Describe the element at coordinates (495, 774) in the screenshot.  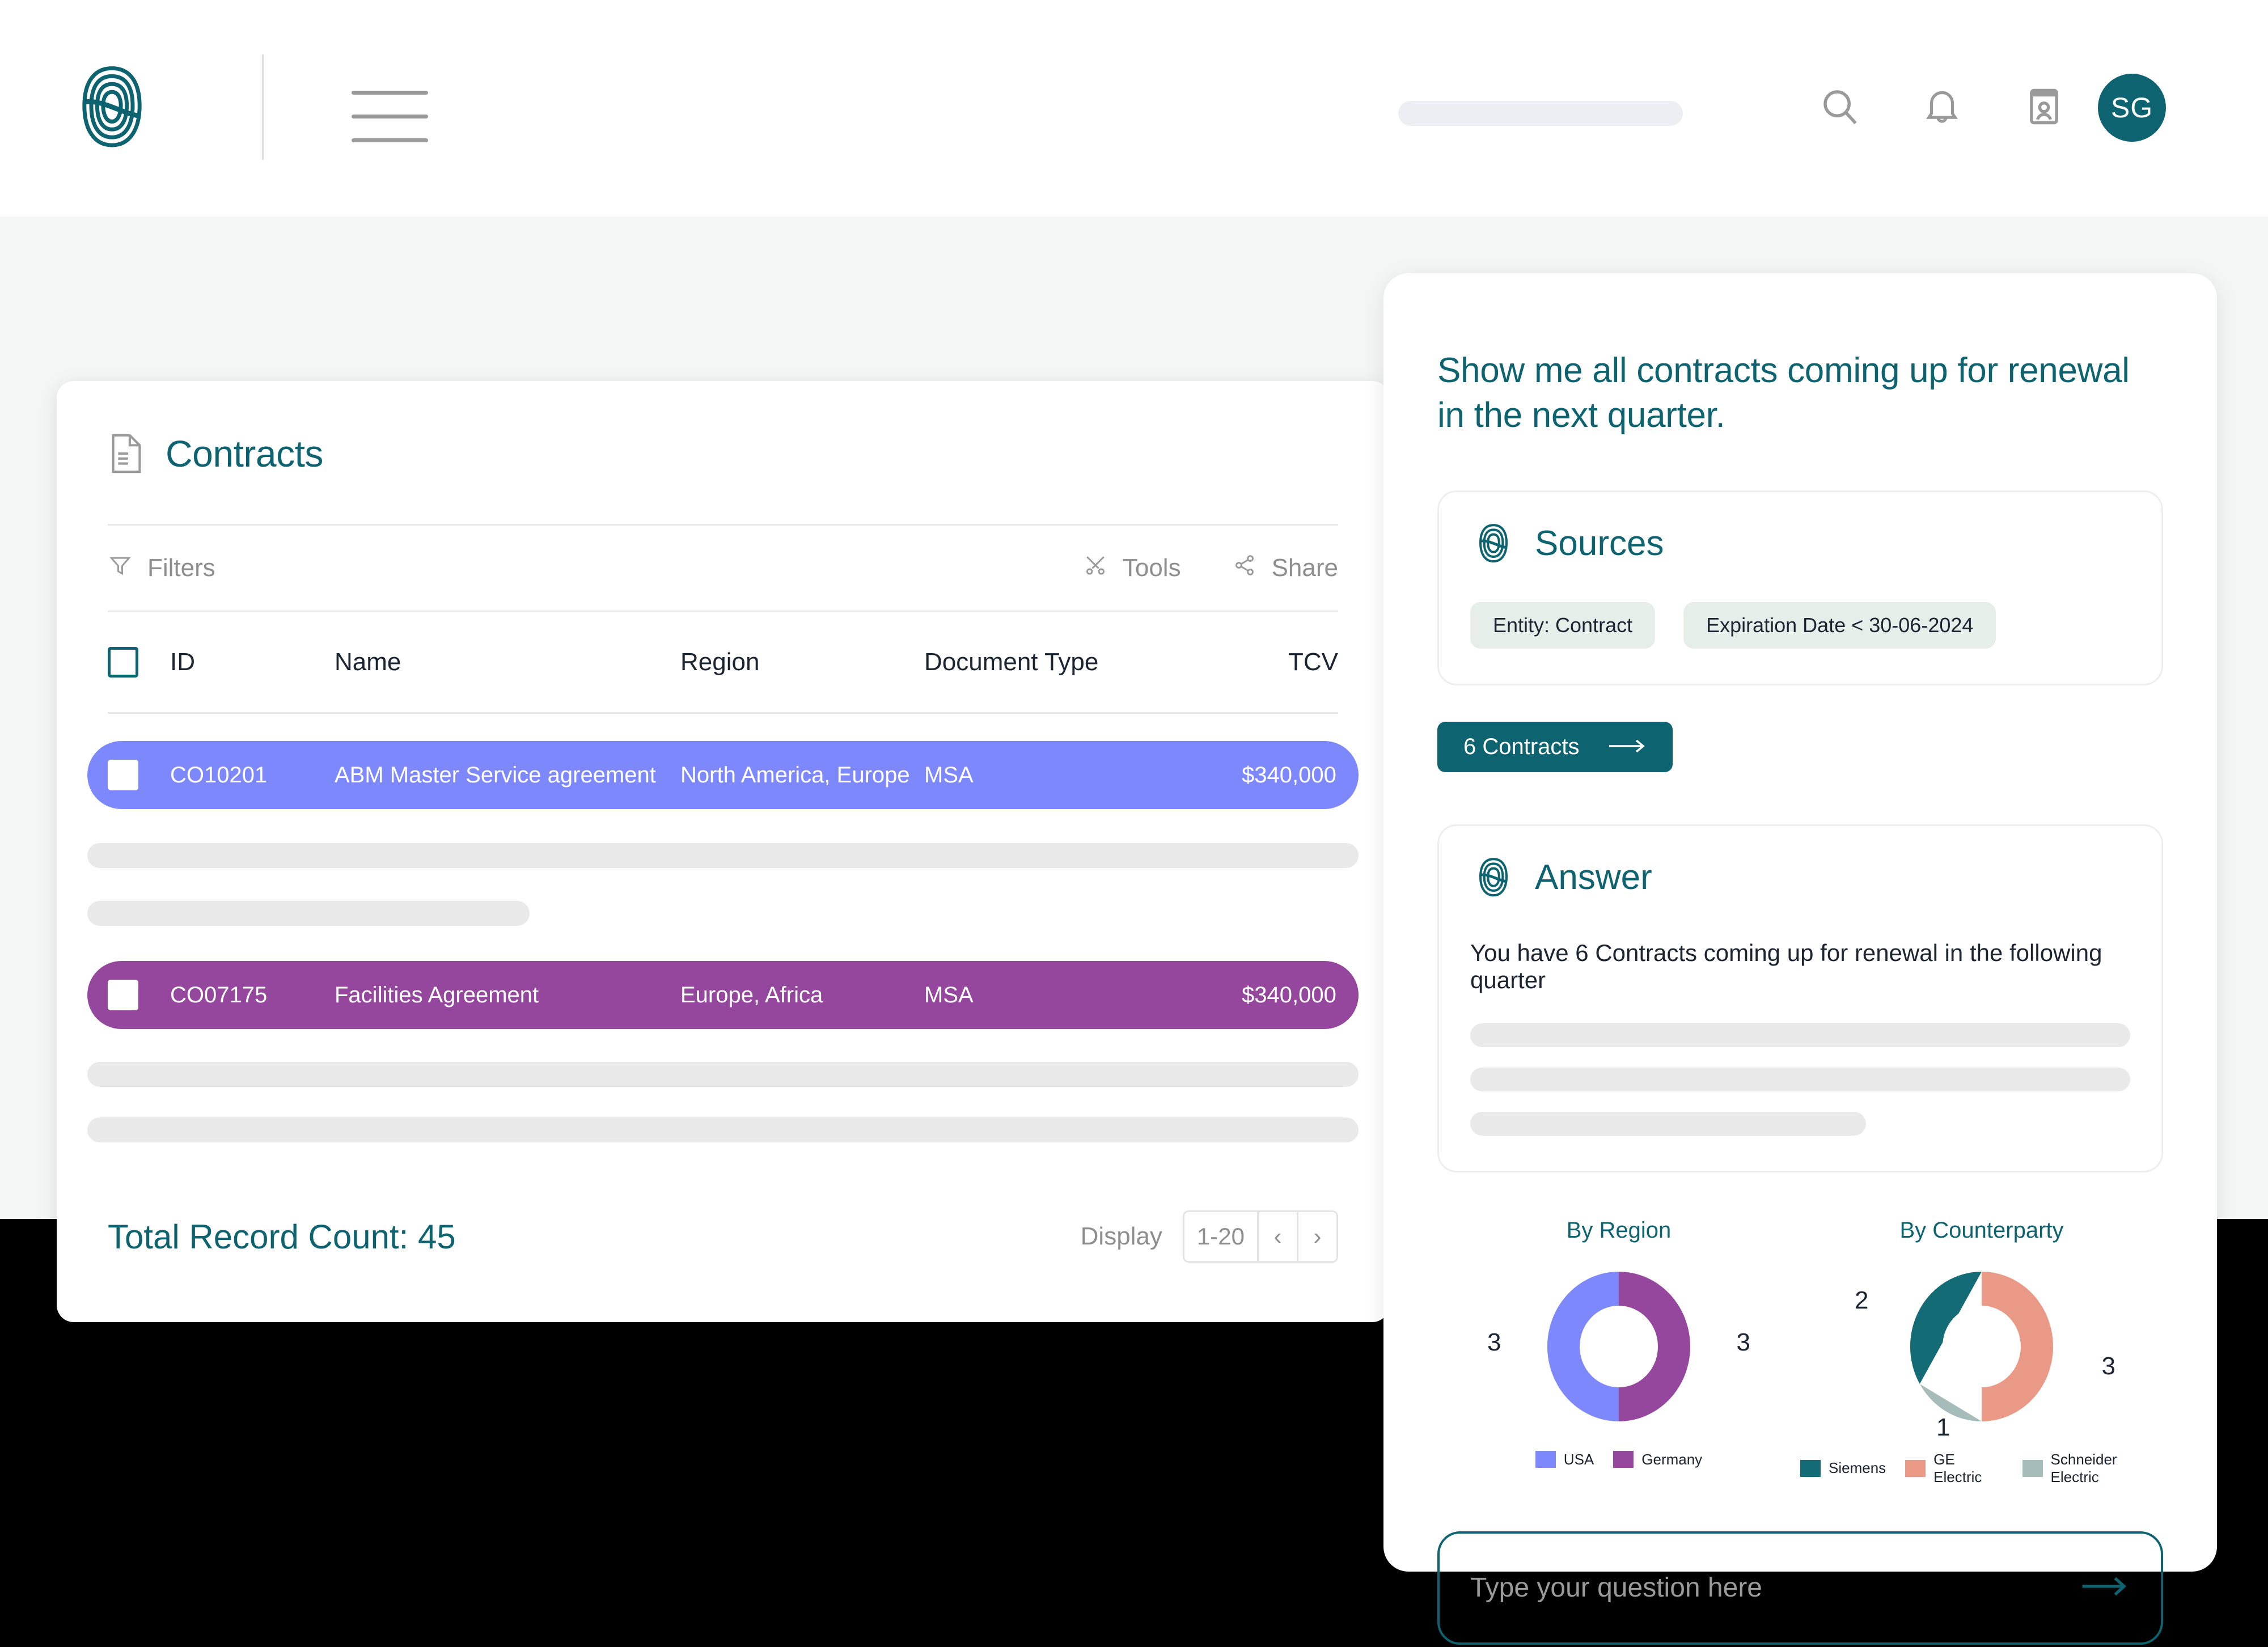
I see `cell-name: ABM Master Service agreement` at that location.